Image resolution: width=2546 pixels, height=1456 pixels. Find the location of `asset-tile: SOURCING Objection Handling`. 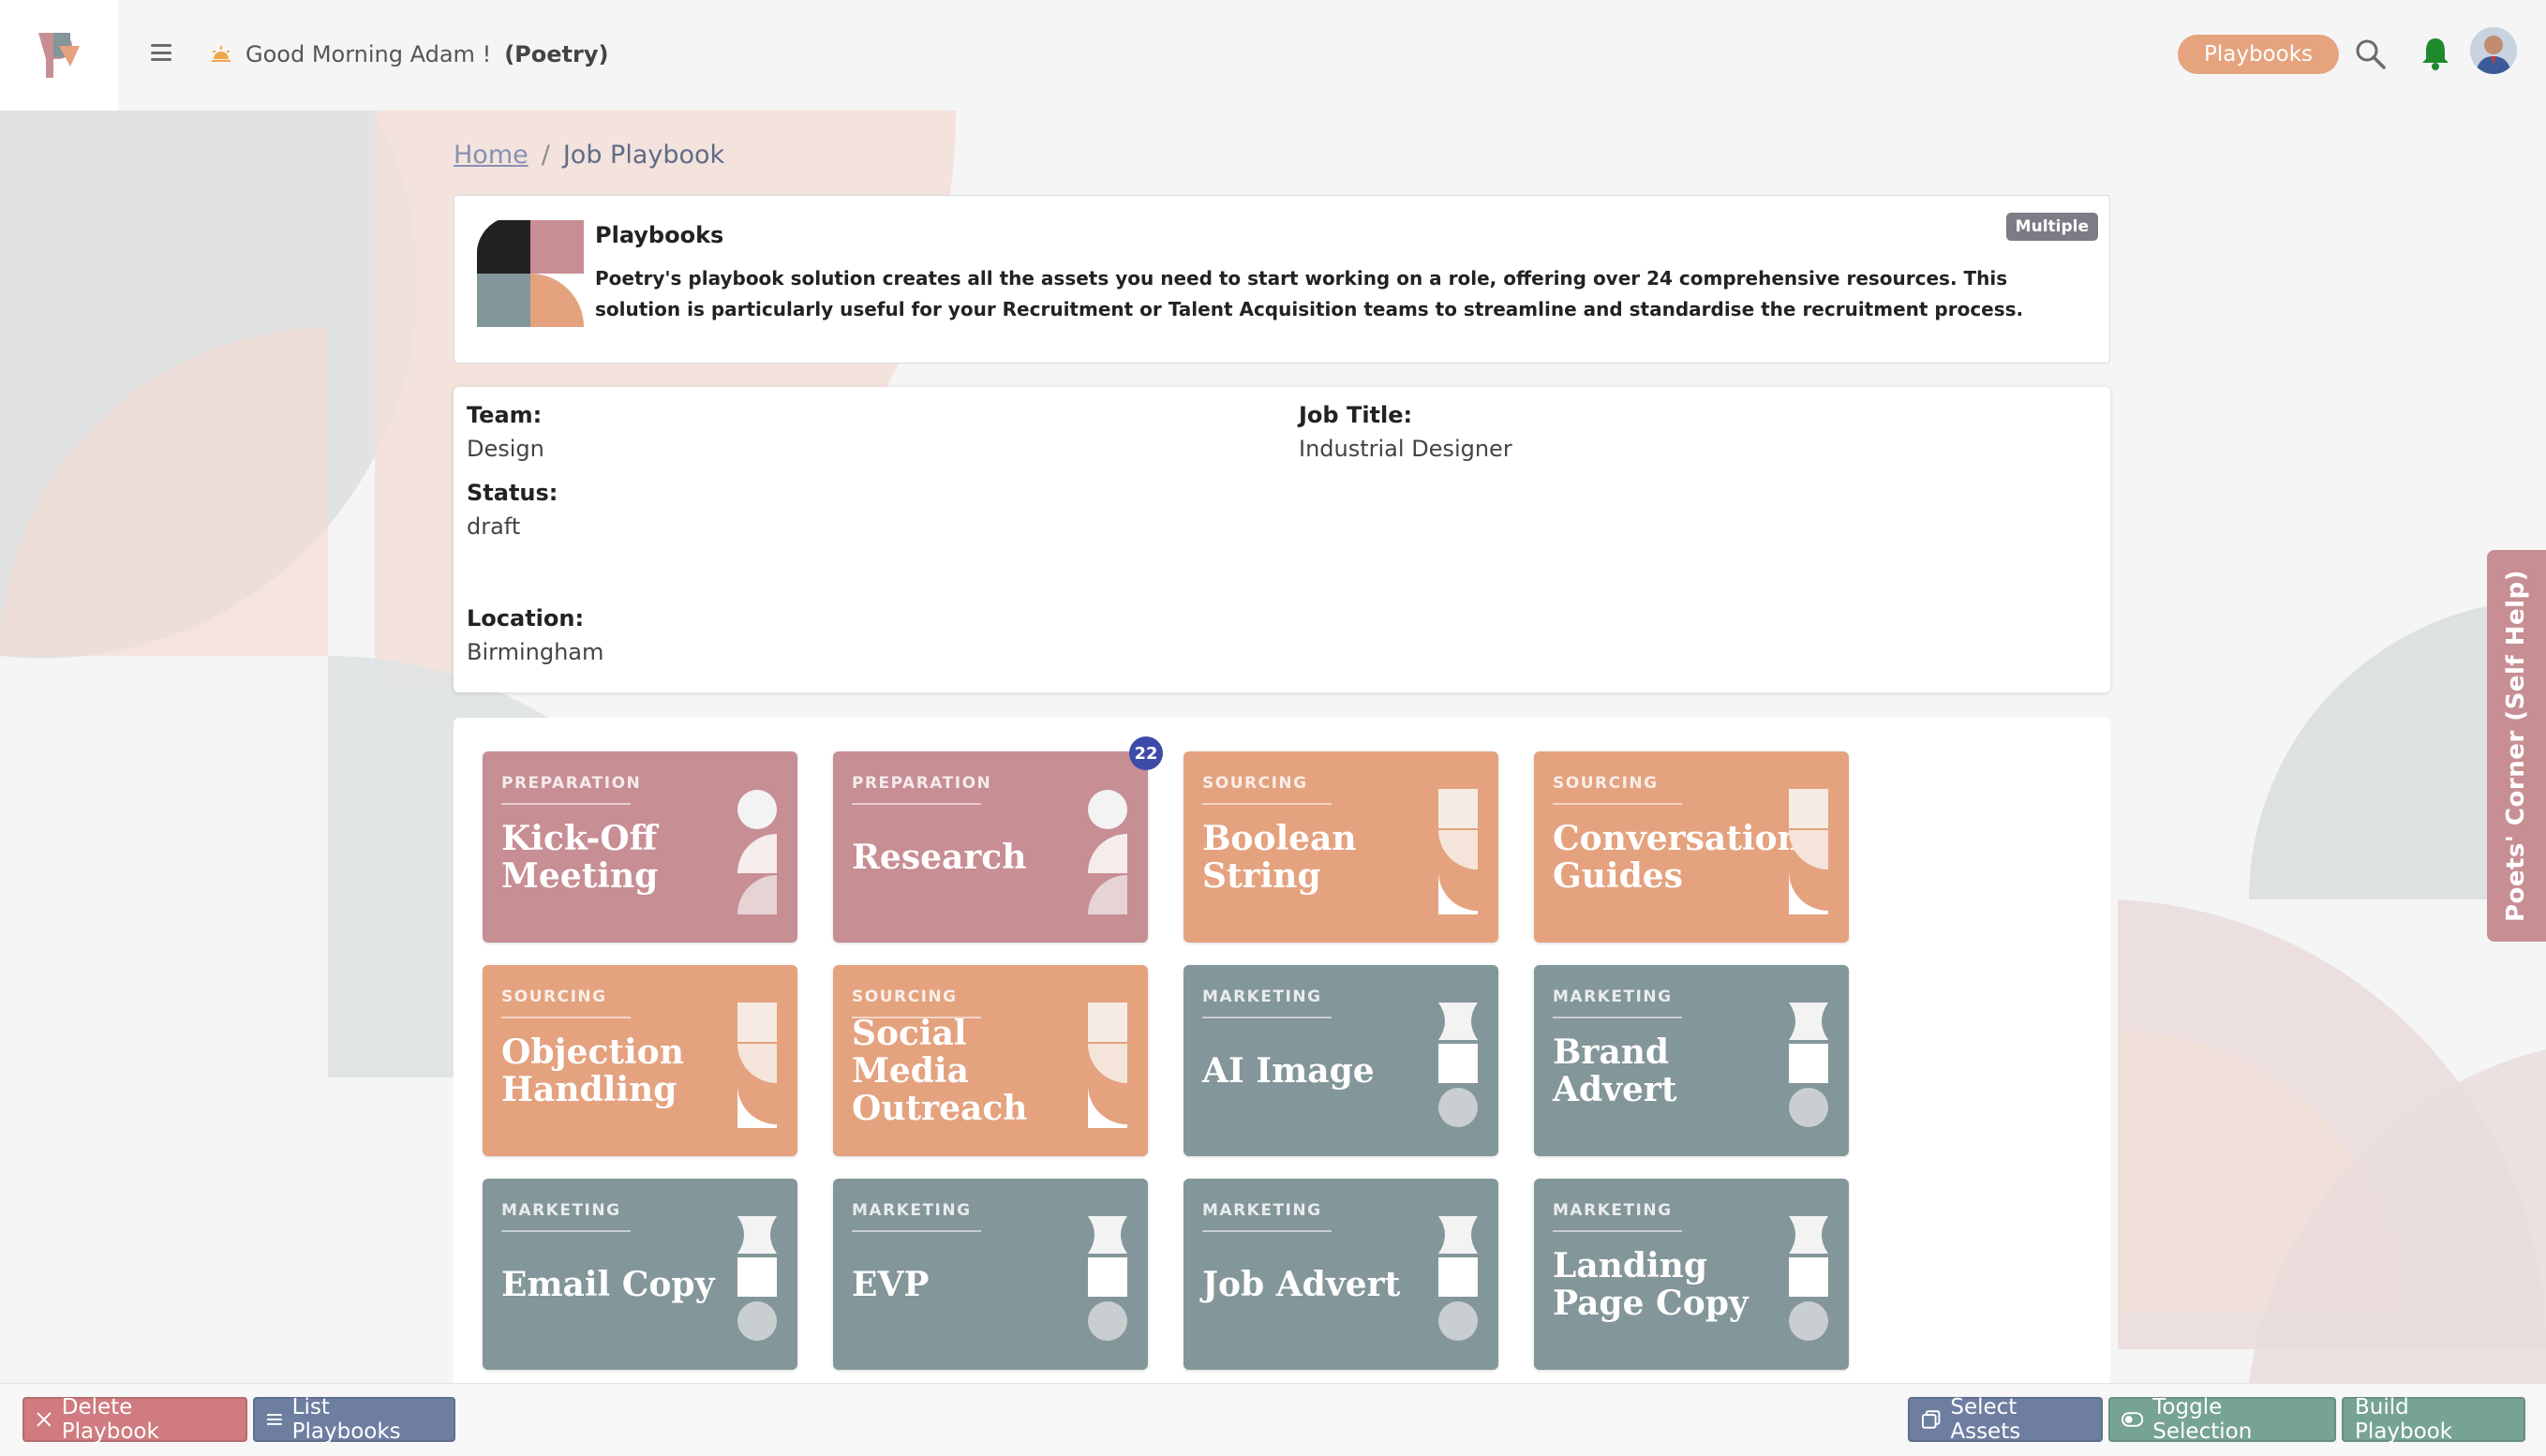

asset-tile: SOURCING Objection Handling is located at coordinates (640, 1060).